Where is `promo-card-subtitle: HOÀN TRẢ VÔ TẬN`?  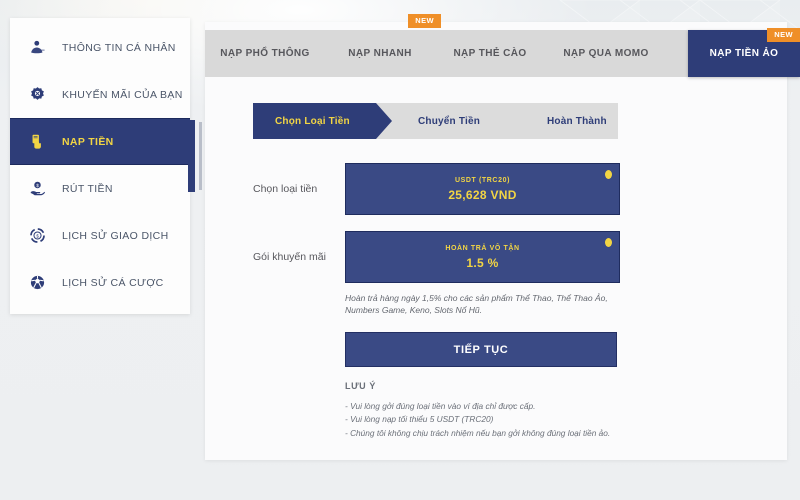 promo-card-subtitle: HOÀN TRẢ VÔ TẬN is located at coordinates (482, 248).